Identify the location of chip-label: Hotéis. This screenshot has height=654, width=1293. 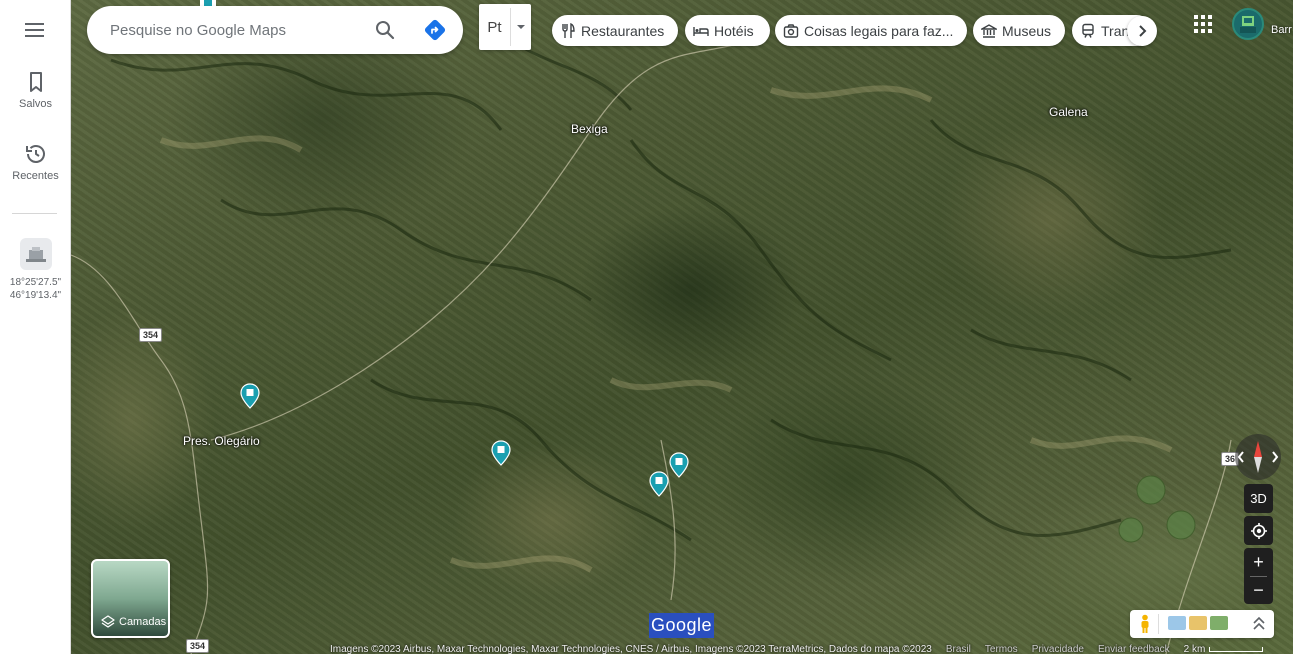
(734, 30).